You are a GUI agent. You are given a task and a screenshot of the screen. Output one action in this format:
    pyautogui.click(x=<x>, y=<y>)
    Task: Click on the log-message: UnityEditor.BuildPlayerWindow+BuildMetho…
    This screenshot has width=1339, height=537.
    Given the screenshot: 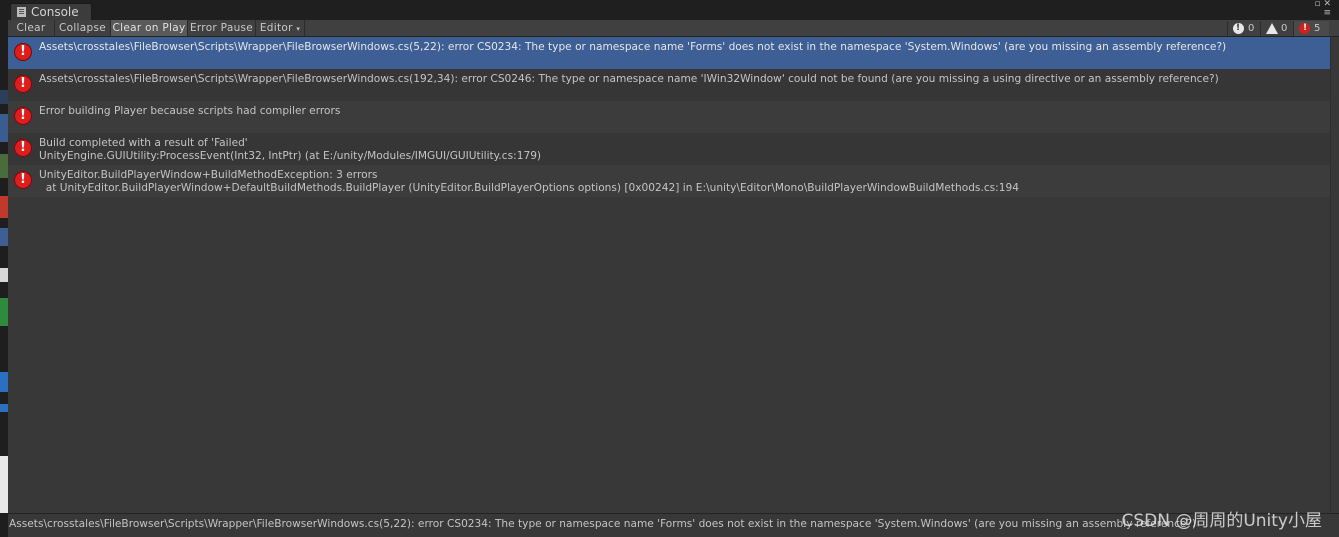 What is the action you would take?
    pyautogui.click(x=208, y=175)
    